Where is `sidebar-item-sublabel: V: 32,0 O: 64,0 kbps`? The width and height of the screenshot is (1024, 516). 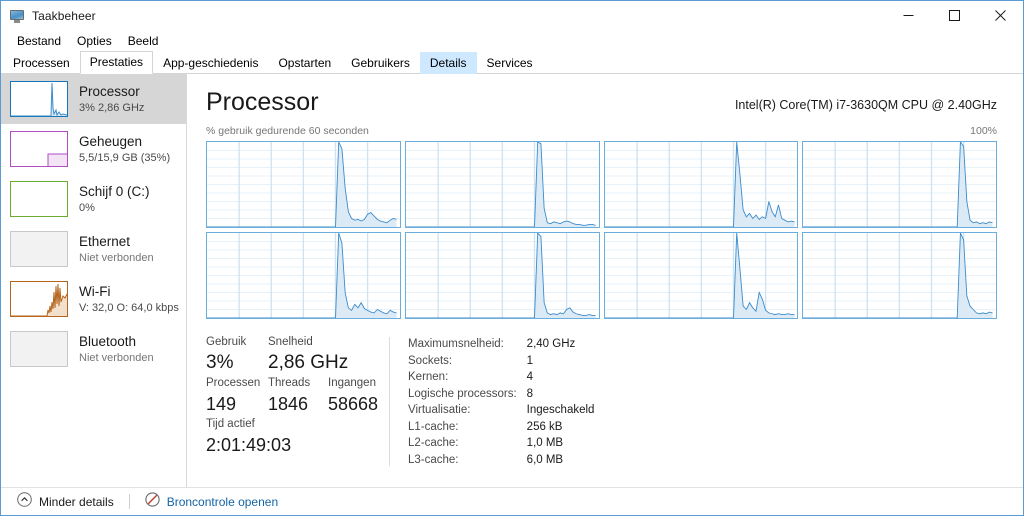 sidebar-item-sublabel: V: 32,0 O: 64,0 kbps is located at coordinates (129, 307).